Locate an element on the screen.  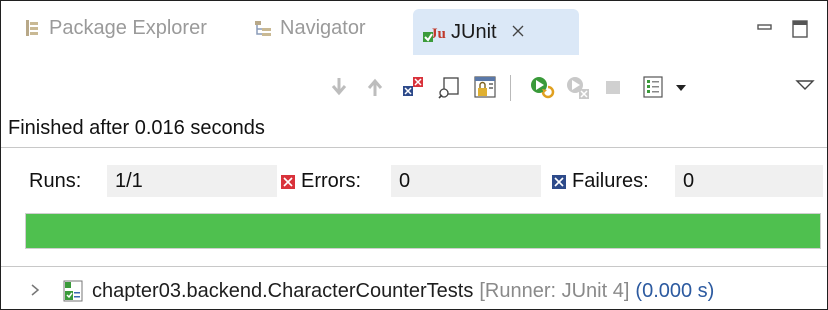
runner-label: [Runner: JUnit 4] is located at coordinates (554, 290).